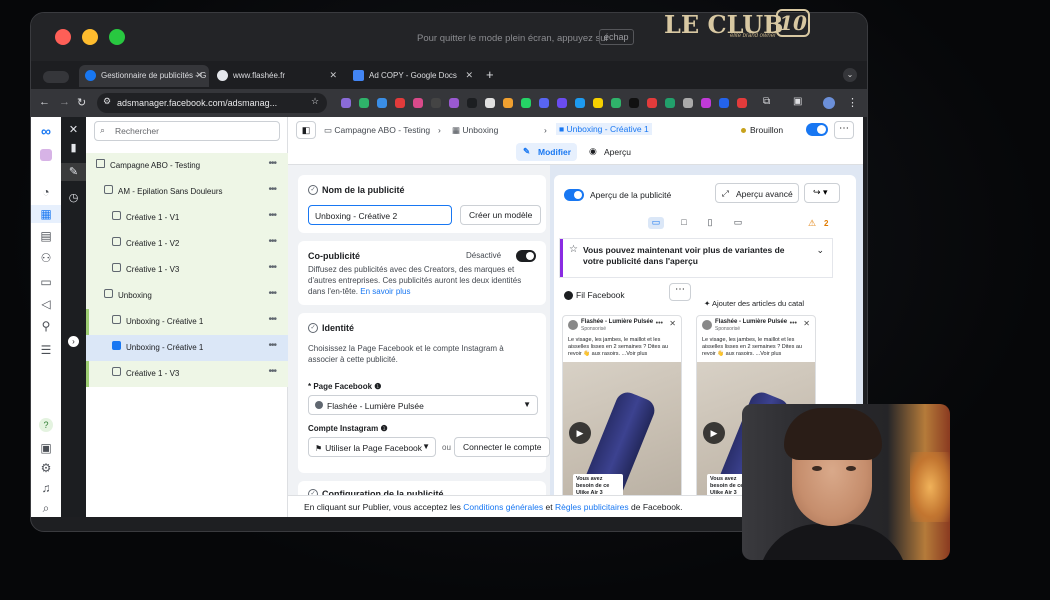 The width and height of the screenshot is (1050, 600). I want to click on warning-icon: ⚠, so click(812, 223).